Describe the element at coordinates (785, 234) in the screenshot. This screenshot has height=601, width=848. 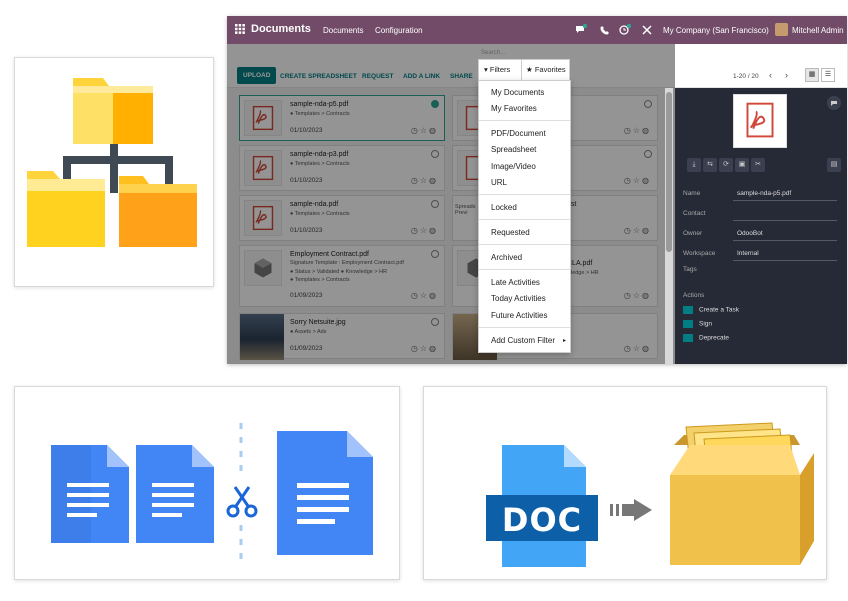
I see `owner-field: OdooBot` at that location.